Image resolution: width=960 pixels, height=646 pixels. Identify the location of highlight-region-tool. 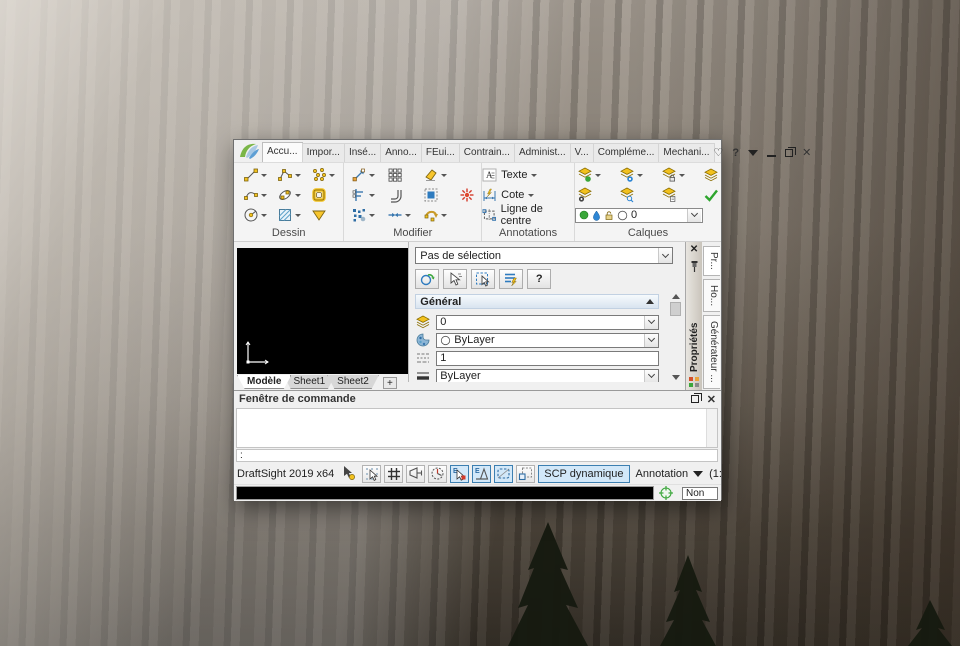
(431, 195).